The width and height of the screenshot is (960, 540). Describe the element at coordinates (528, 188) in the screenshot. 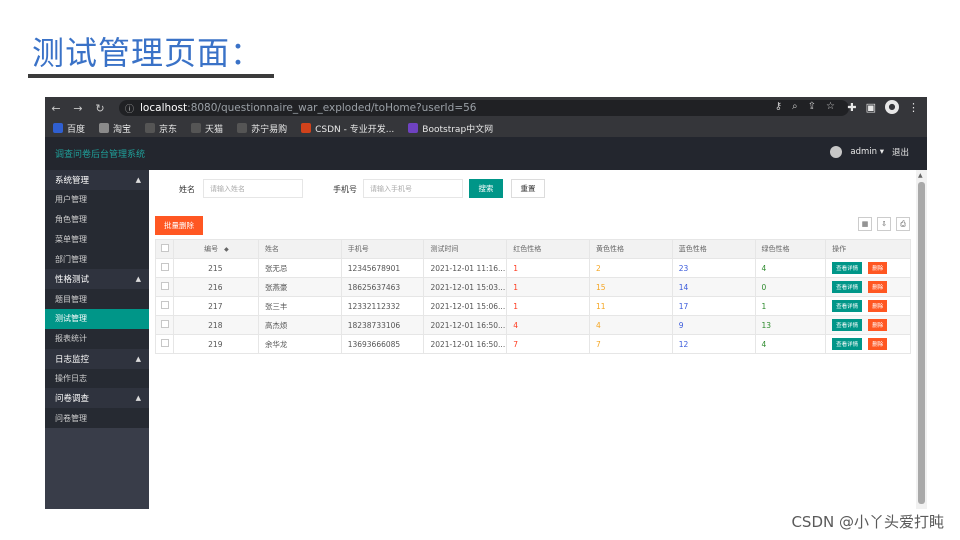

I see `reset-button: 重置` at that location.